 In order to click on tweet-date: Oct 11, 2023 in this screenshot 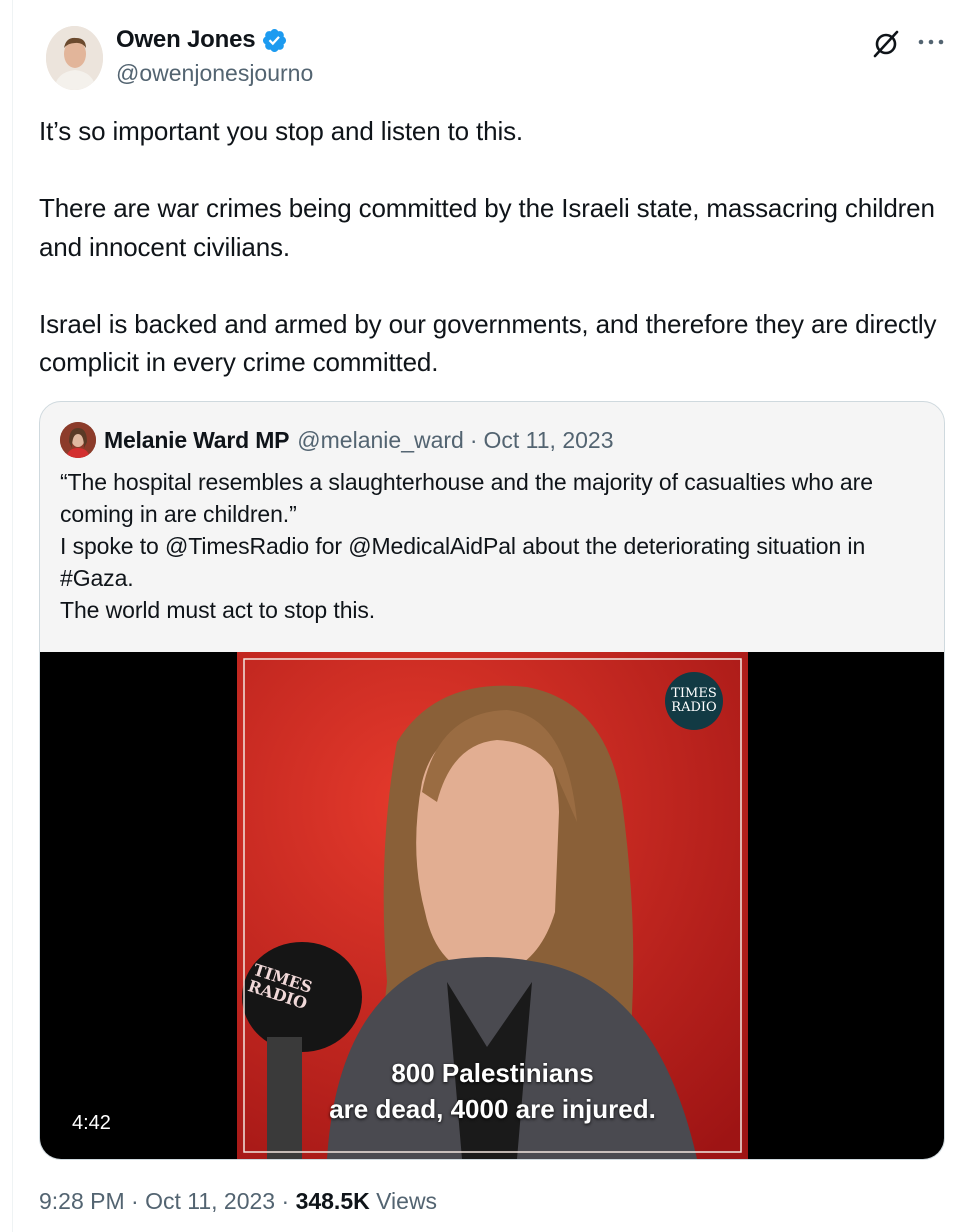, I will do `click(210, 1201)`.